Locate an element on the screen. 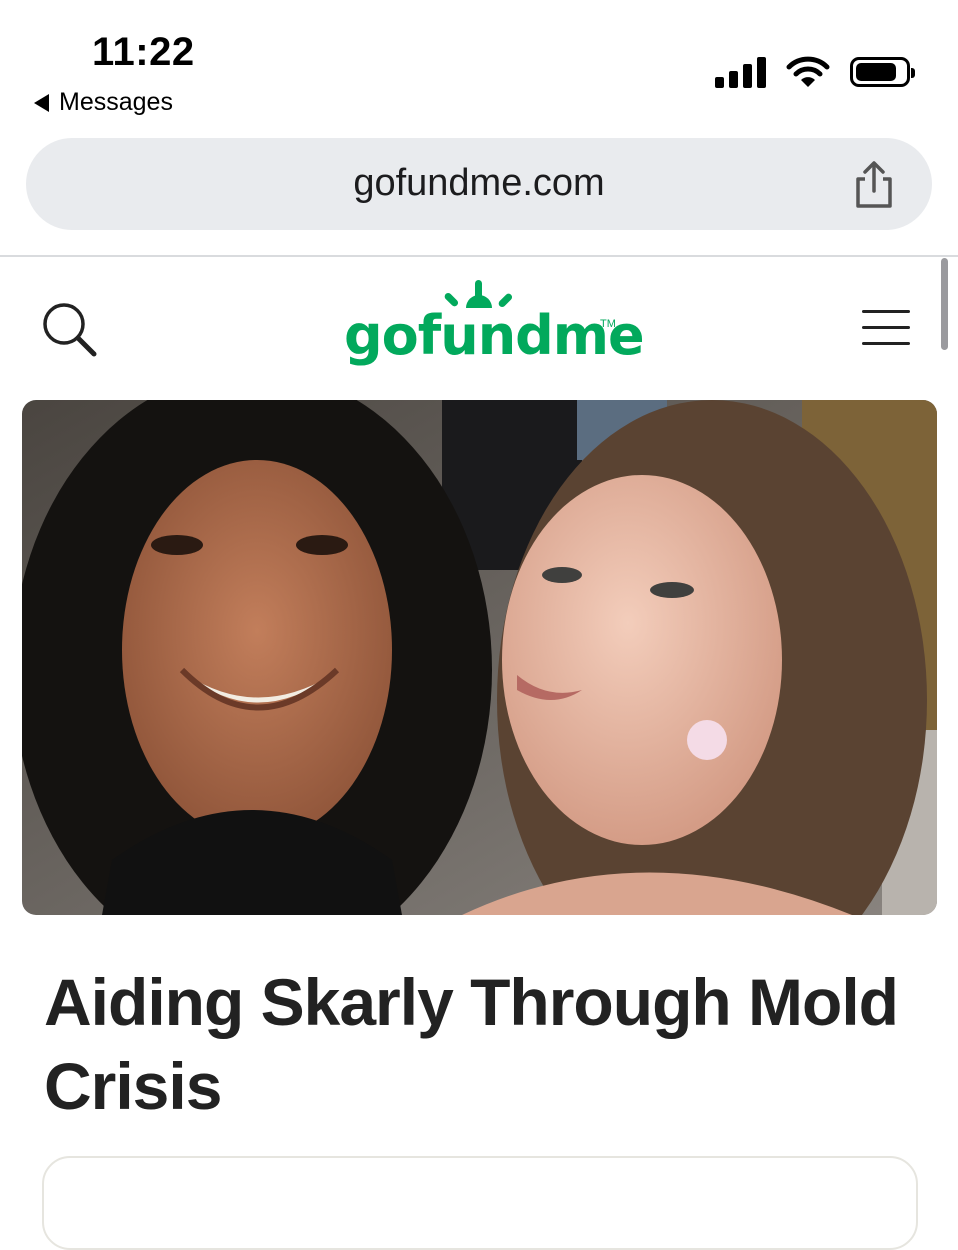 The height and width of the screenshot is (1250, 958). gofundme-logo: gofundme TM is located at coordinates (494, 328).